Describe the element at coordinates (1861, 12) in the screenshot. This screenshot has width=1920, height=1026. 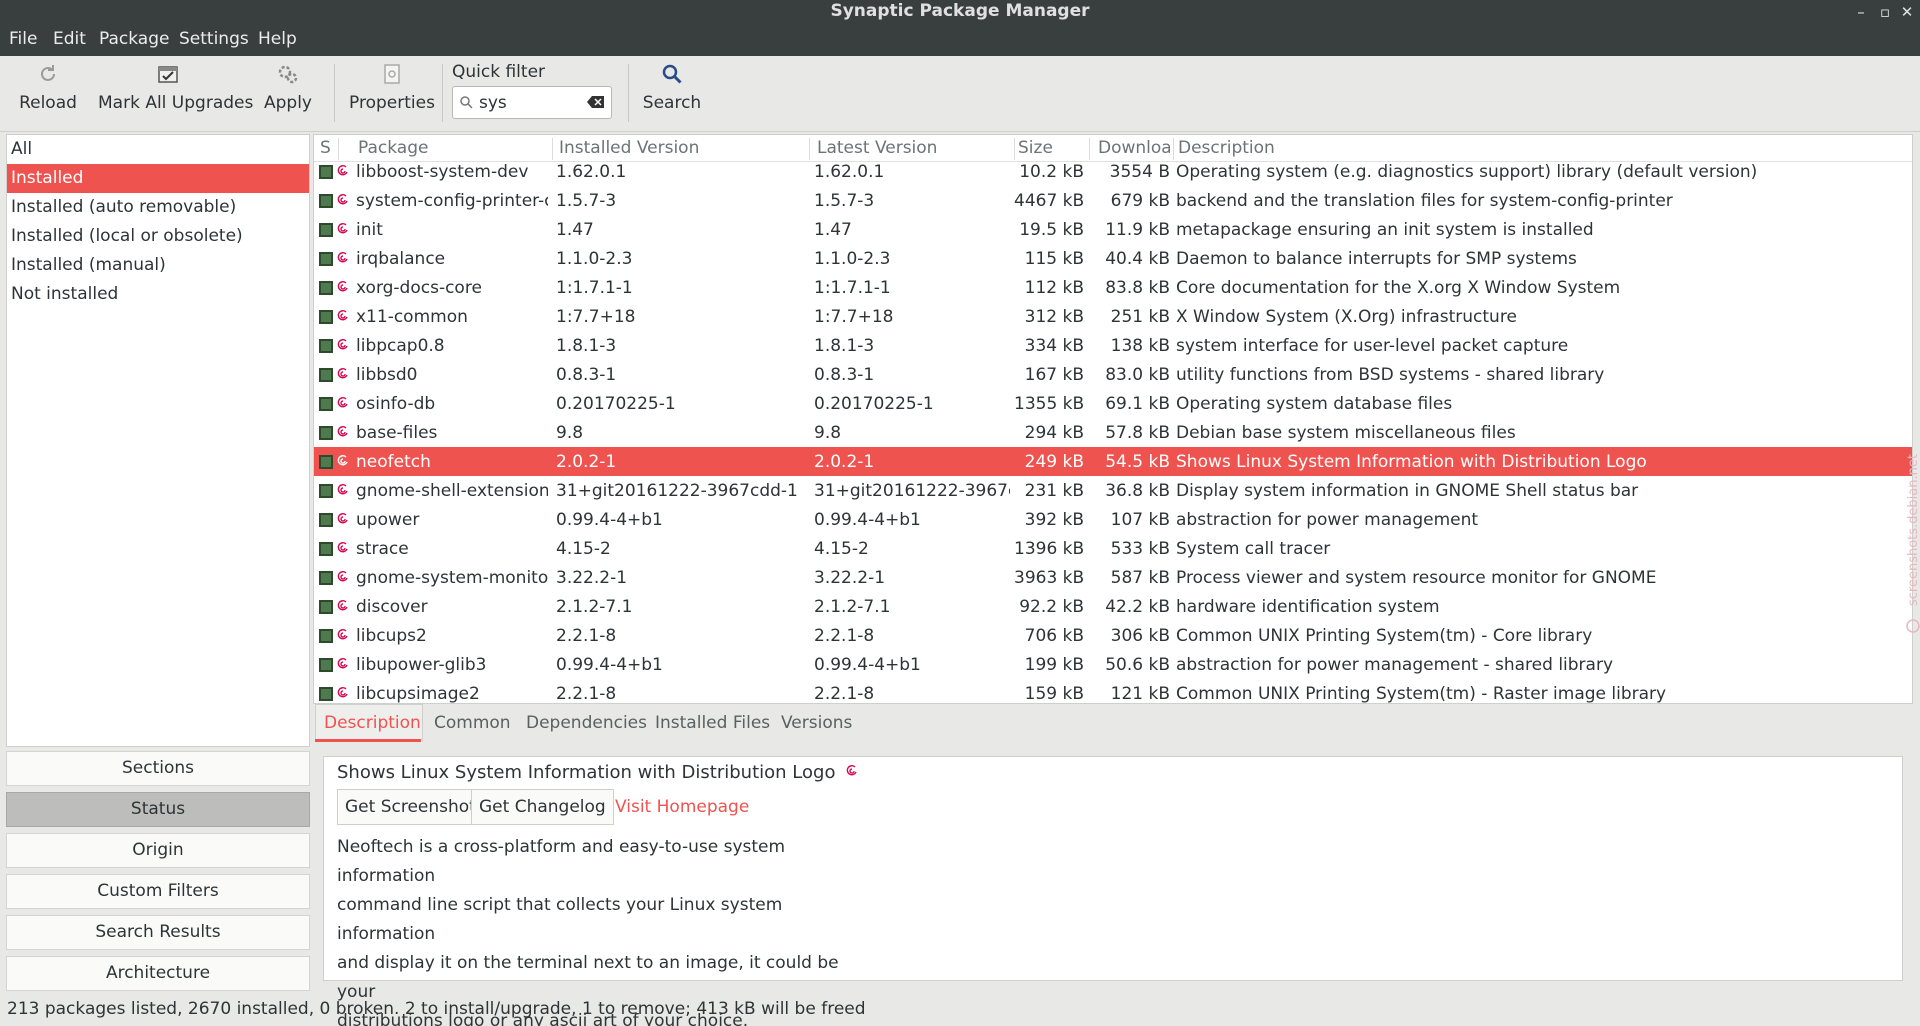
I see `minimize-icon: –` at that location.